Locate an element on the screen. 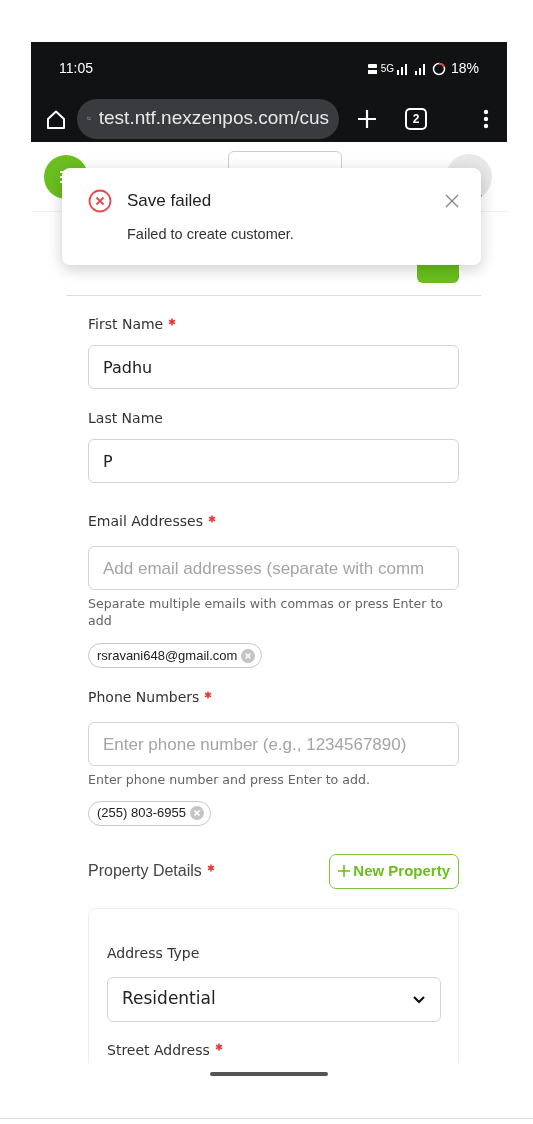 The width and height of the screenshot is (533, 1124). tab-count: 2 is located at coordinates (416, 118).